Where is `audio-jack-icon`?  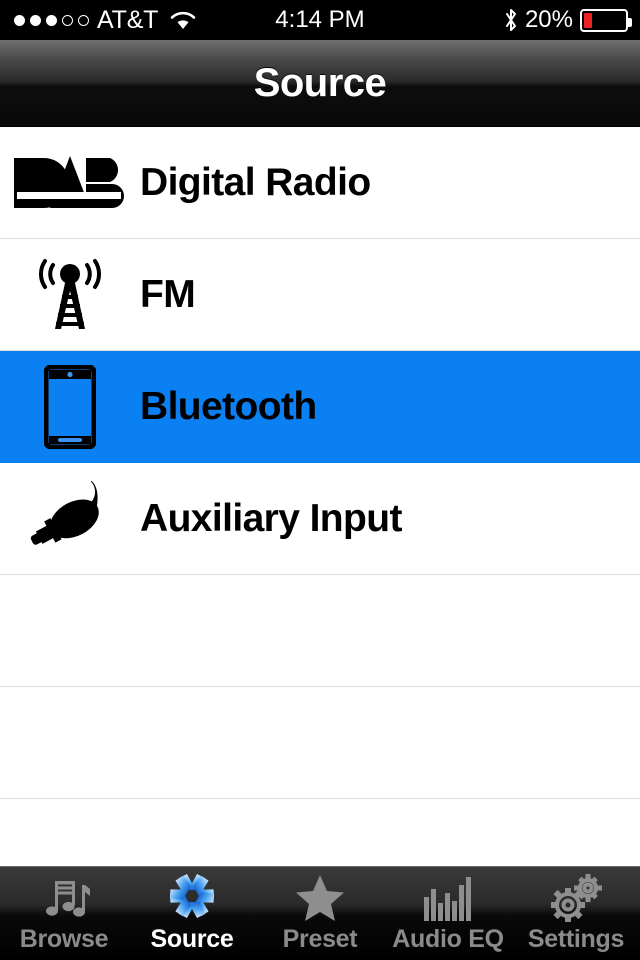
audio-jack-icon is located at coordinates (70, 519).